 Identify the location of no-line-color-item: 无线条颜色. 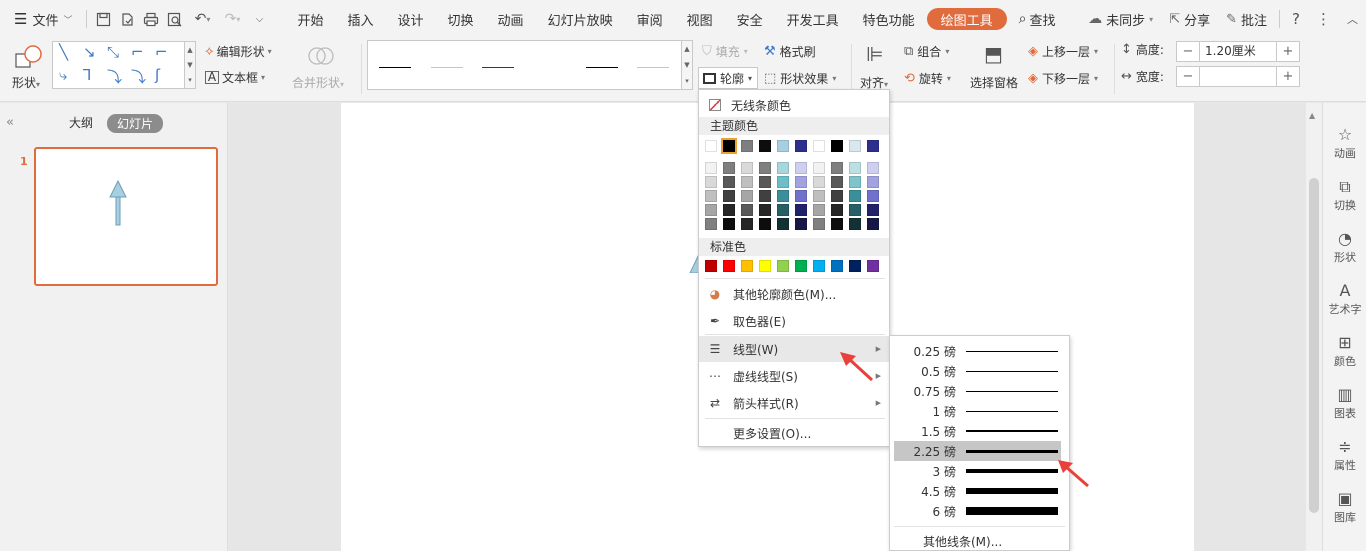
(794, 105).